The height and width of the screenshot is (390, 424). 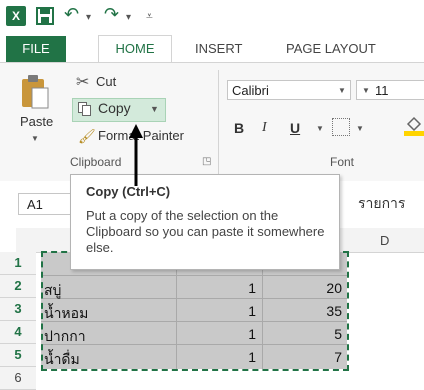 What do you see at coordinates (128, 17) in the screenshot?
I see `redo-dropdown-icon: ▾` at bounding box center [128, 17].